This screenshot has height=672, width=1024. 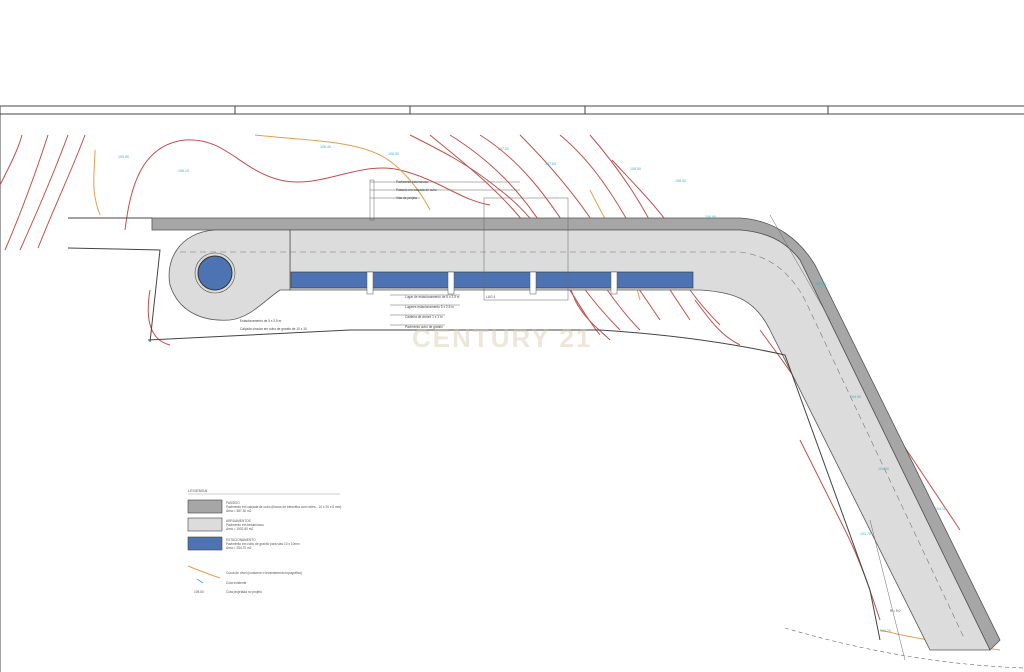 What do you see at coordinates (406, 198) in the screenshot?
I see `callout-2: Vias de projeto` at bounding box center [406, 198].